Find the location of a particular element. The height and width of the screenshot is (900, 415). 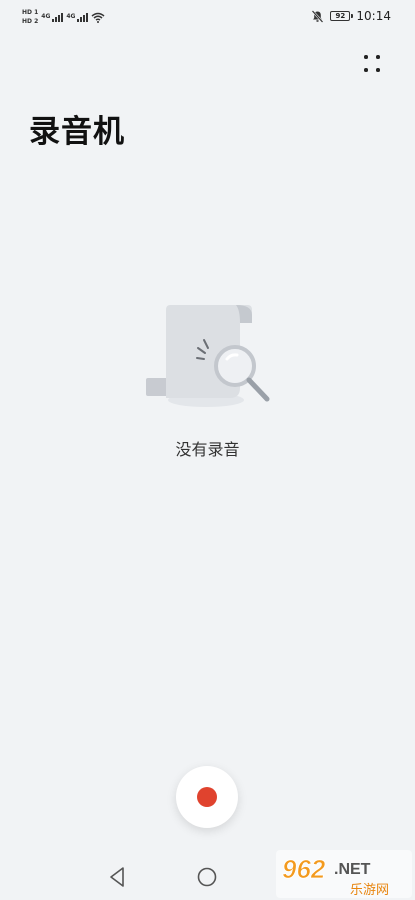

record-button is located at coordinates (207, 797).